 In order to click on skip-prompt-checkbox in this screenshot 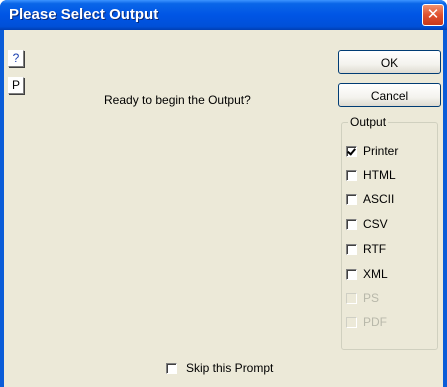, I will do `click(171, 368)`.